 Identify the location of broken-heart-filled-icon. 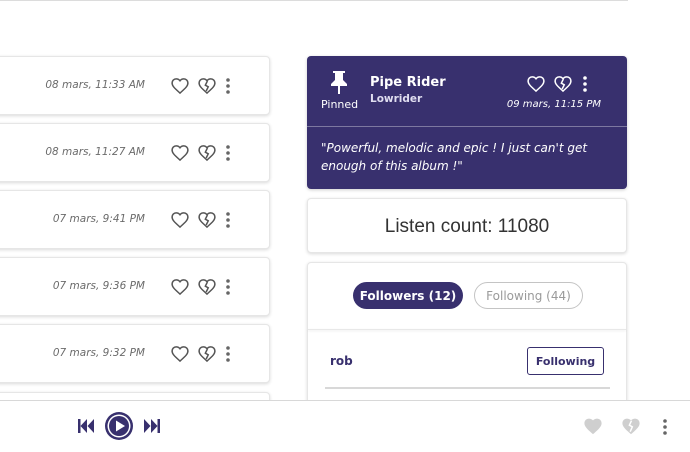
(631, 426).